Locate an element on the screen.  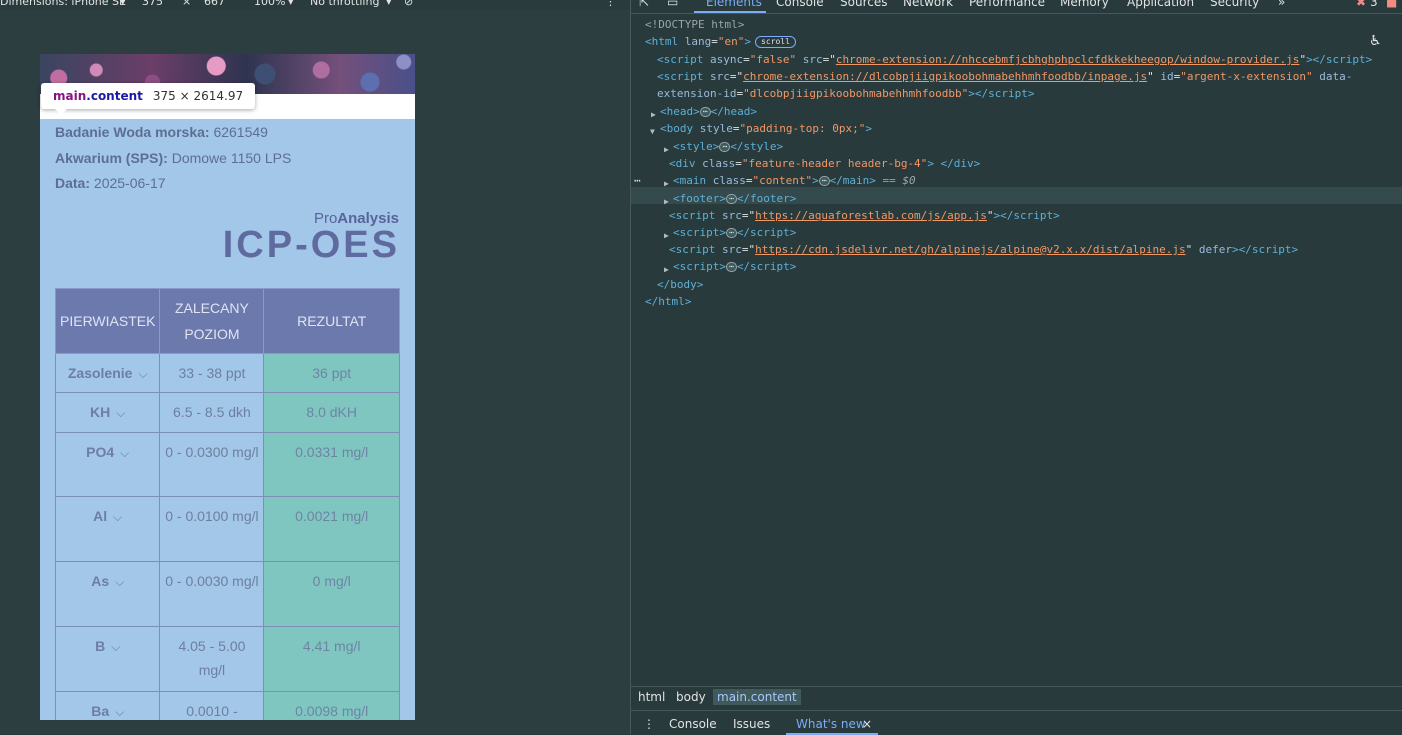
info-value: Domowe 1150 LPS is located at coordinates (231, 158).